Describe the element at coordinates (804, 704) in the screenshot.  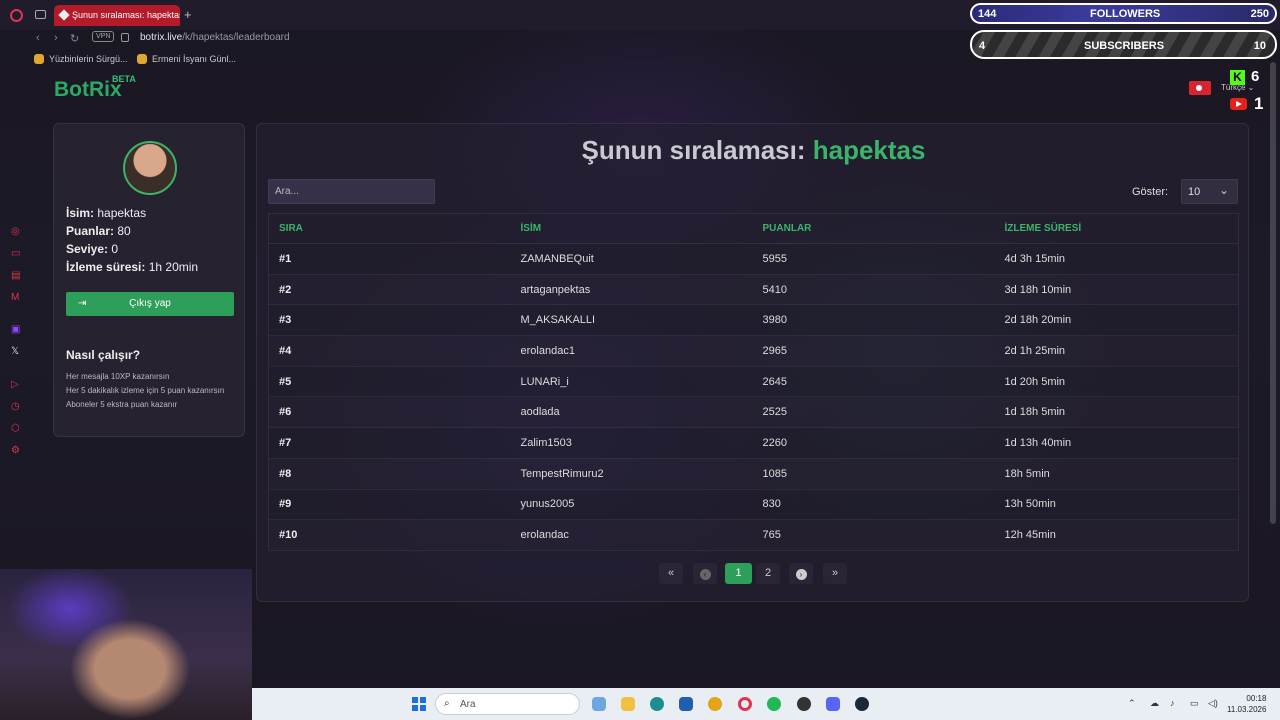
I see `obs-icon` at that location.